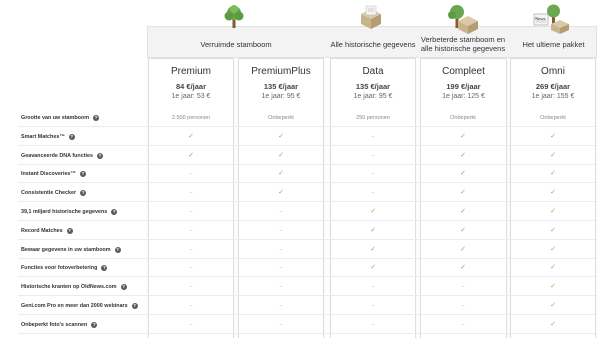 Image resolution: width=599 pixels, height=338 pixels. What do you see at coordinates (48, 174) in the screenshot?
I see `feature-label-text: Instant Discoveries™` at bounding box center [48, 174].